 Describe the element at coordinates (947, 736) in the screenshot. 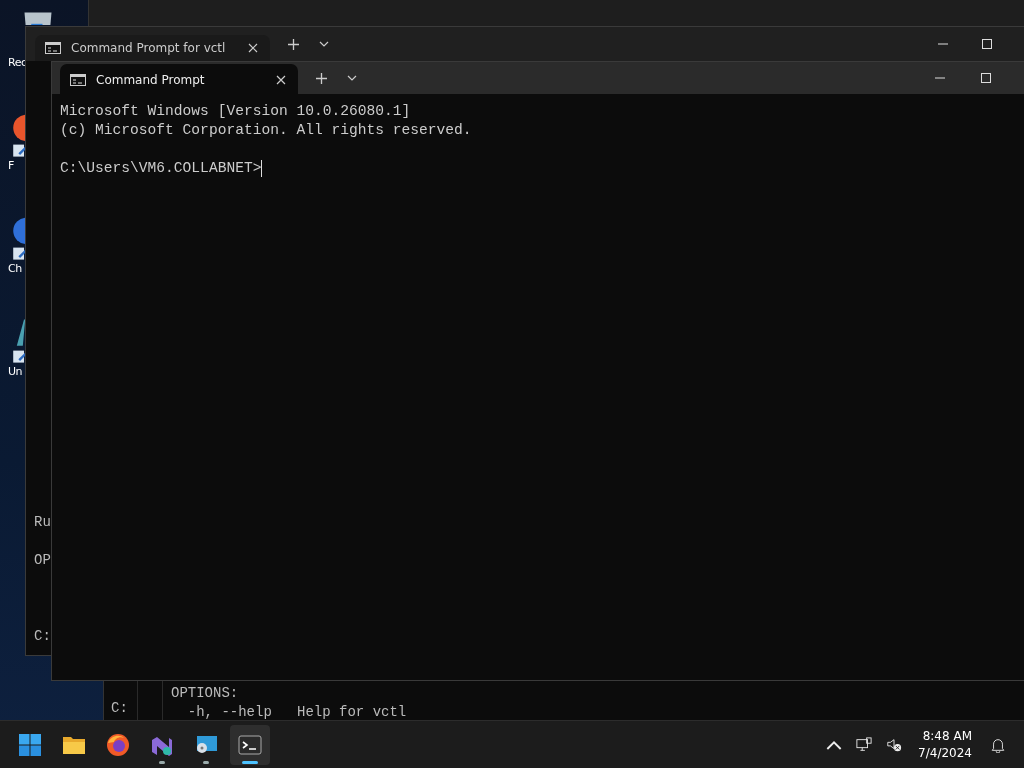

I see `clock-time: 8:48 AM` at that location.